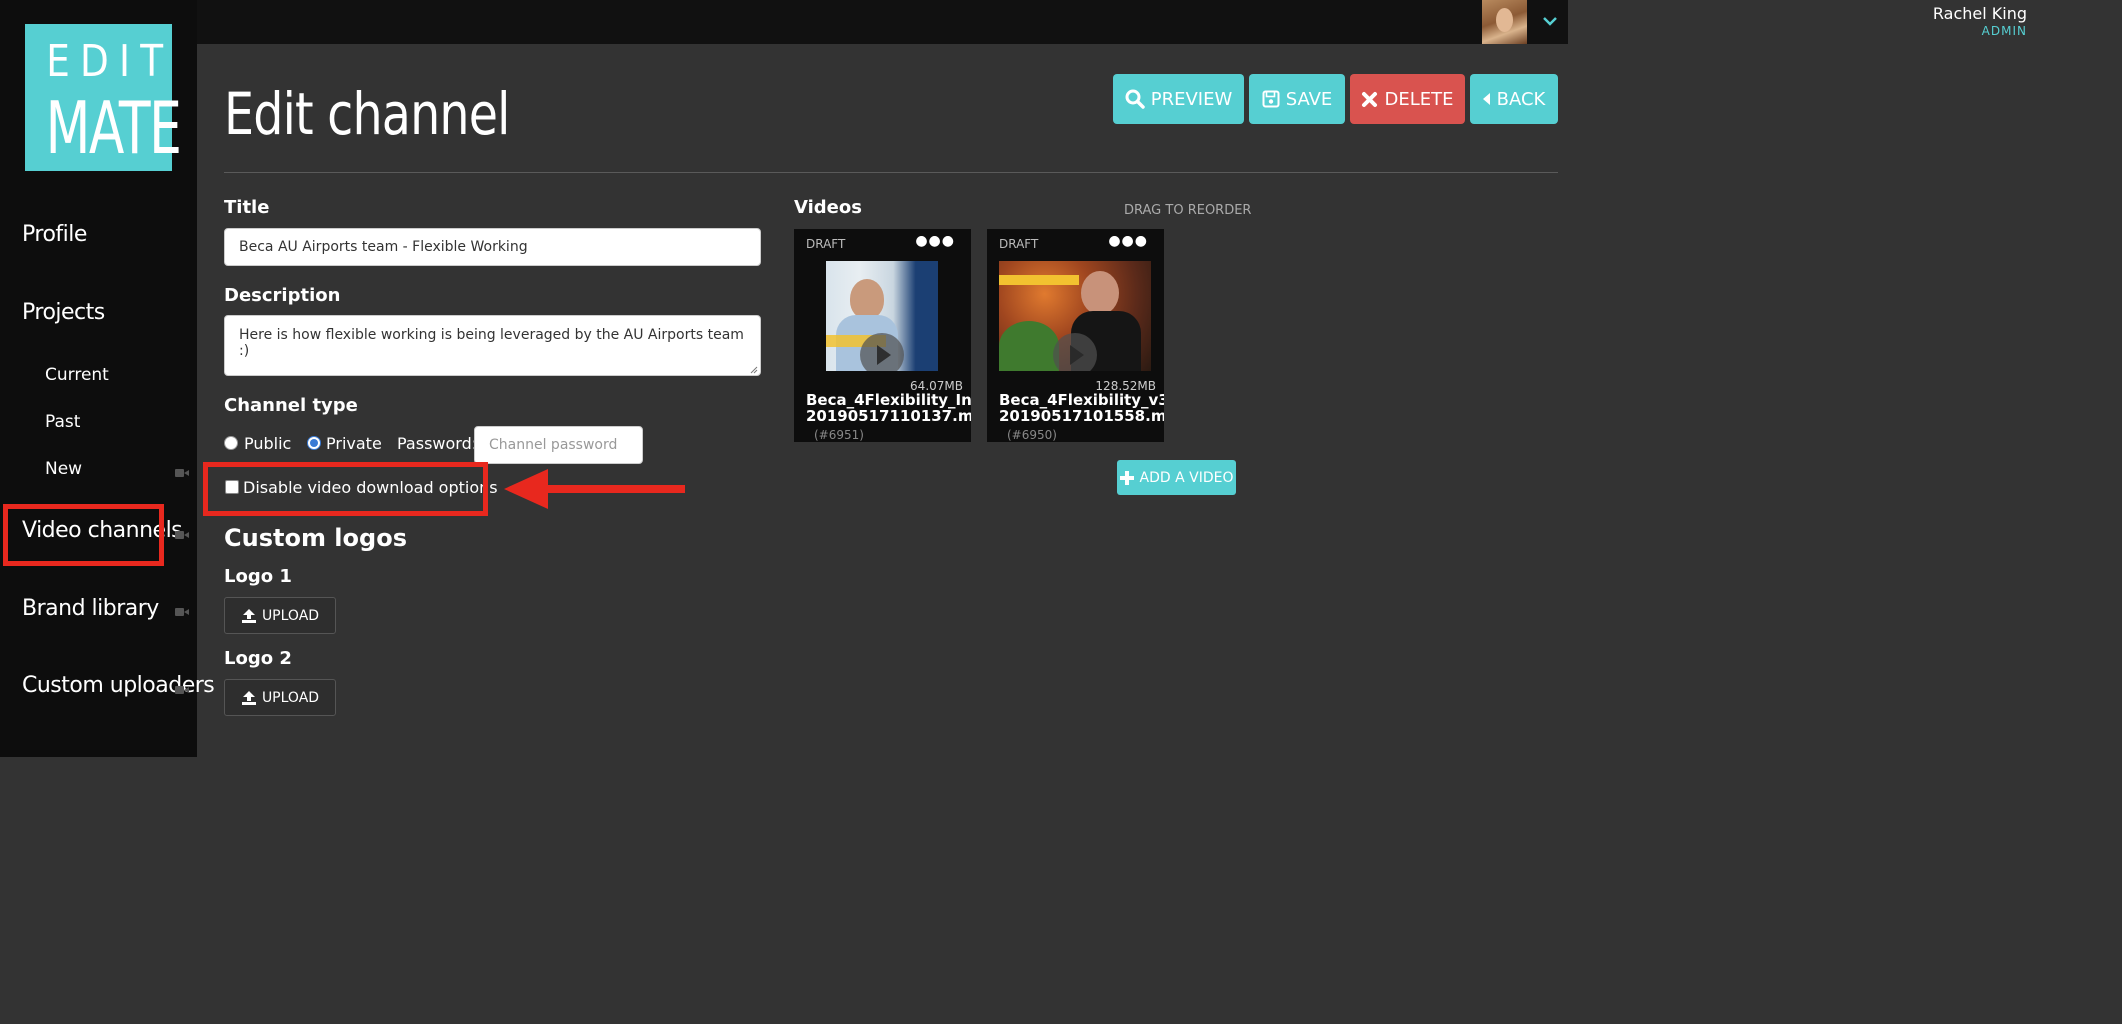 This screenshot has width=2122, height=1024. Describe the element at coordinates (63, 312) in the screenshot. I see `sidebar-item-projects: Projects` at that location.